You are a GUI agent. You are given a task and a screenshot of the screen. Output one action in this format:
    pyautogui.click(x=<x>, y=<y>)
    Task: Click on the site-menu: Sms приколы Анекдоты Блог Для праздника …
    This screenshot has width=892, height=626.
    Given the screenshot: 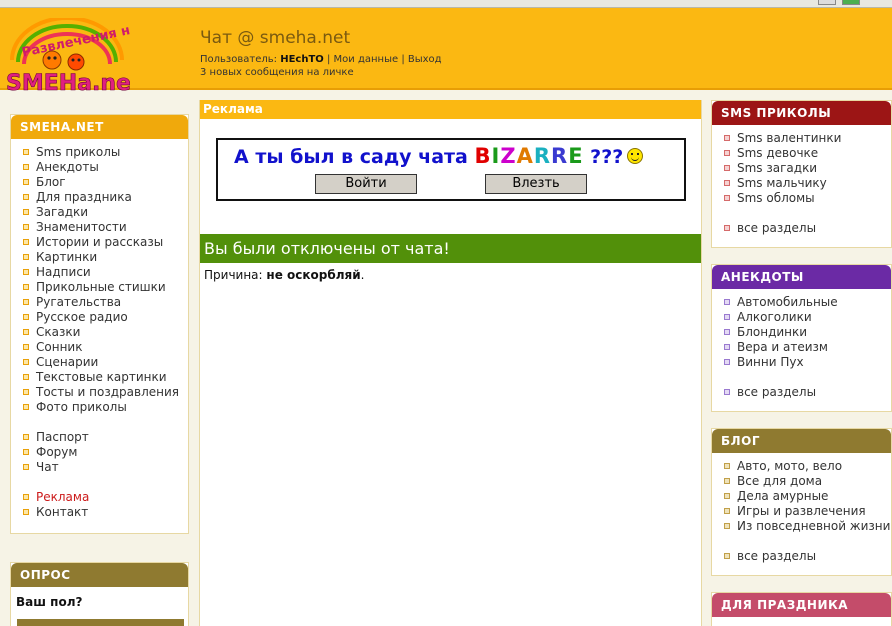 What is the action you would take?
    pyautogui.click(x=99, y=329)
    